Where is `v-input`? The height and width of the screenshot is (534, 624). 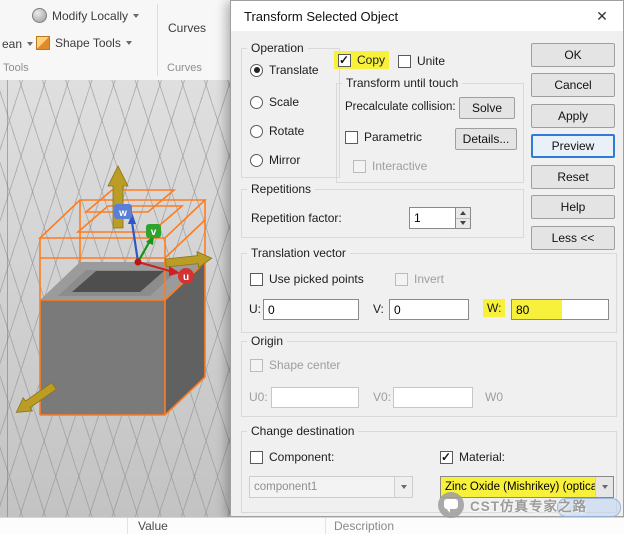
v-input is located at coordinates (429, 309).